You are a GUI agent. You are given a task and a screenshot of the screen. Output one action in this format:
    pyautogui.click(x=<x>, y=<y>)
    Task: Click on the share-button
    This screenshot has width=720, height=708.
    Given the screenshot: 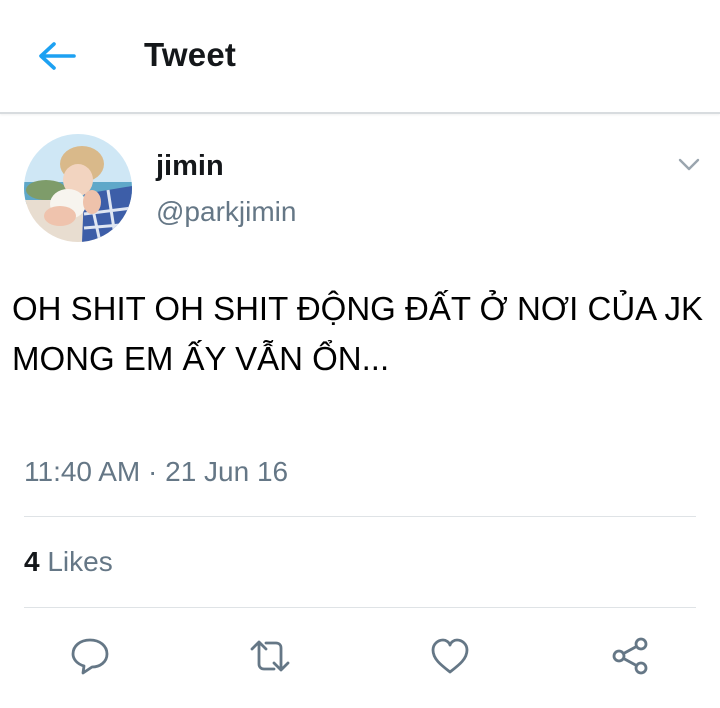 What is the action you would take?
    pyautogui.click(x=630, y=656)
    